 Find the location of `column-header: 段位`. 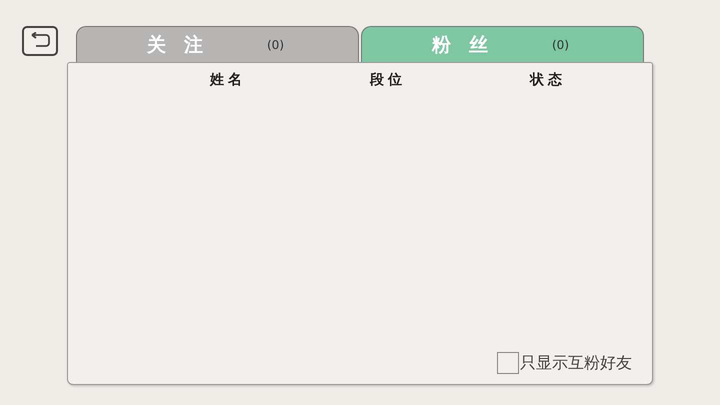

column-header: 段位 is located at coordinates (387, 80).